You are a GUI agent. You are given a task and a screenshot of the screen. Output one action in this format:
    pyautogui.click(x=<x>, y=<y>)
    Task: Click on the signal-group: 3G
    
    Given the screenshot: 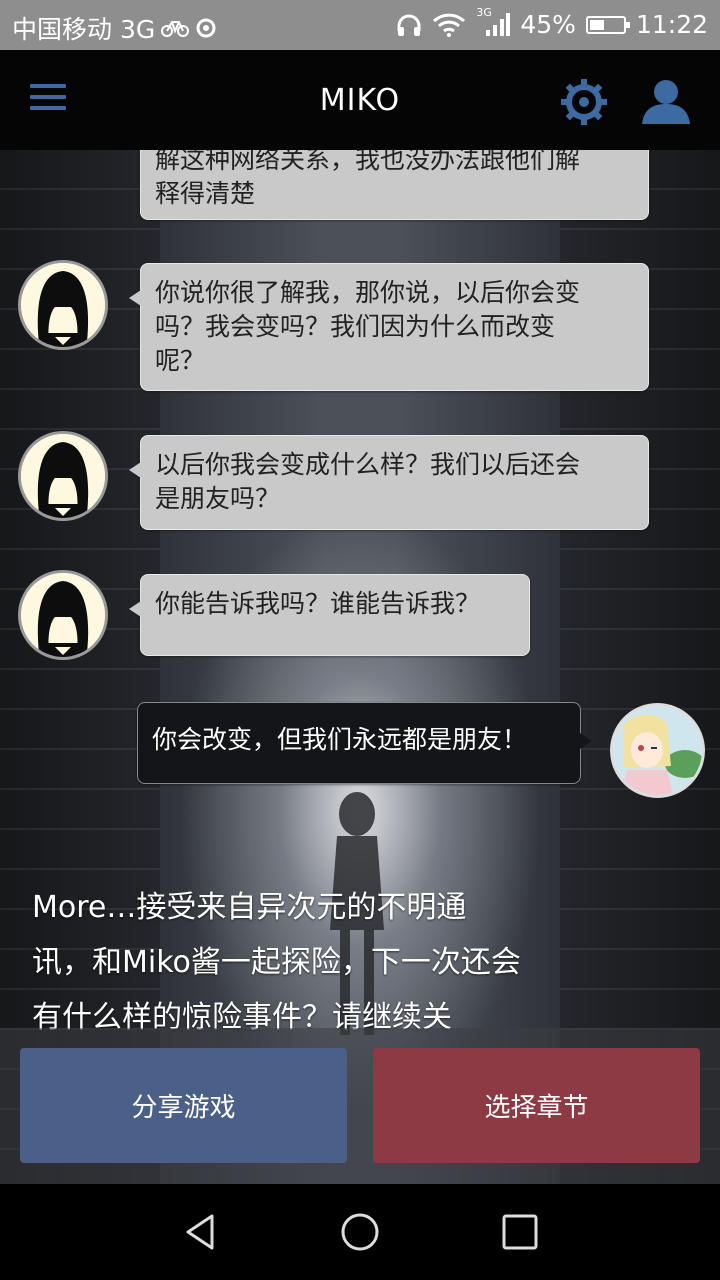 What is the action you would take?
    pyautogui.click(x=493, y=22)
    